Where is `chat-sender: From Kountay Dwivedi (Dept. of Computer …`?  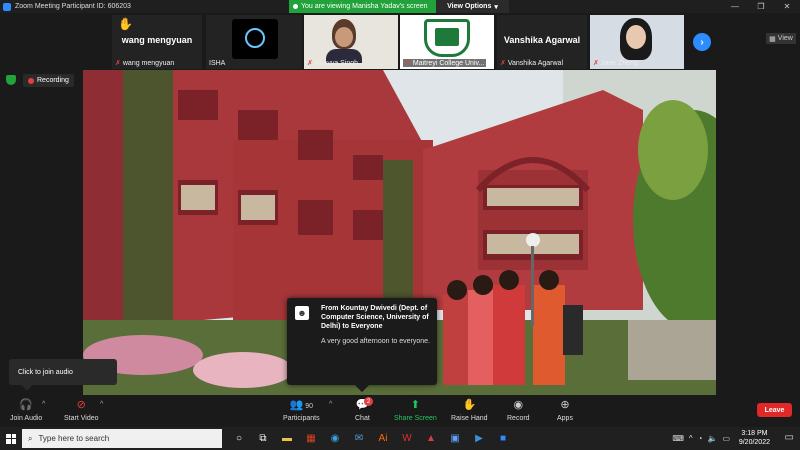
chat-sender: From Kountay Dwivedi (Dept. of Computer … is located at coordinates (375, 317).